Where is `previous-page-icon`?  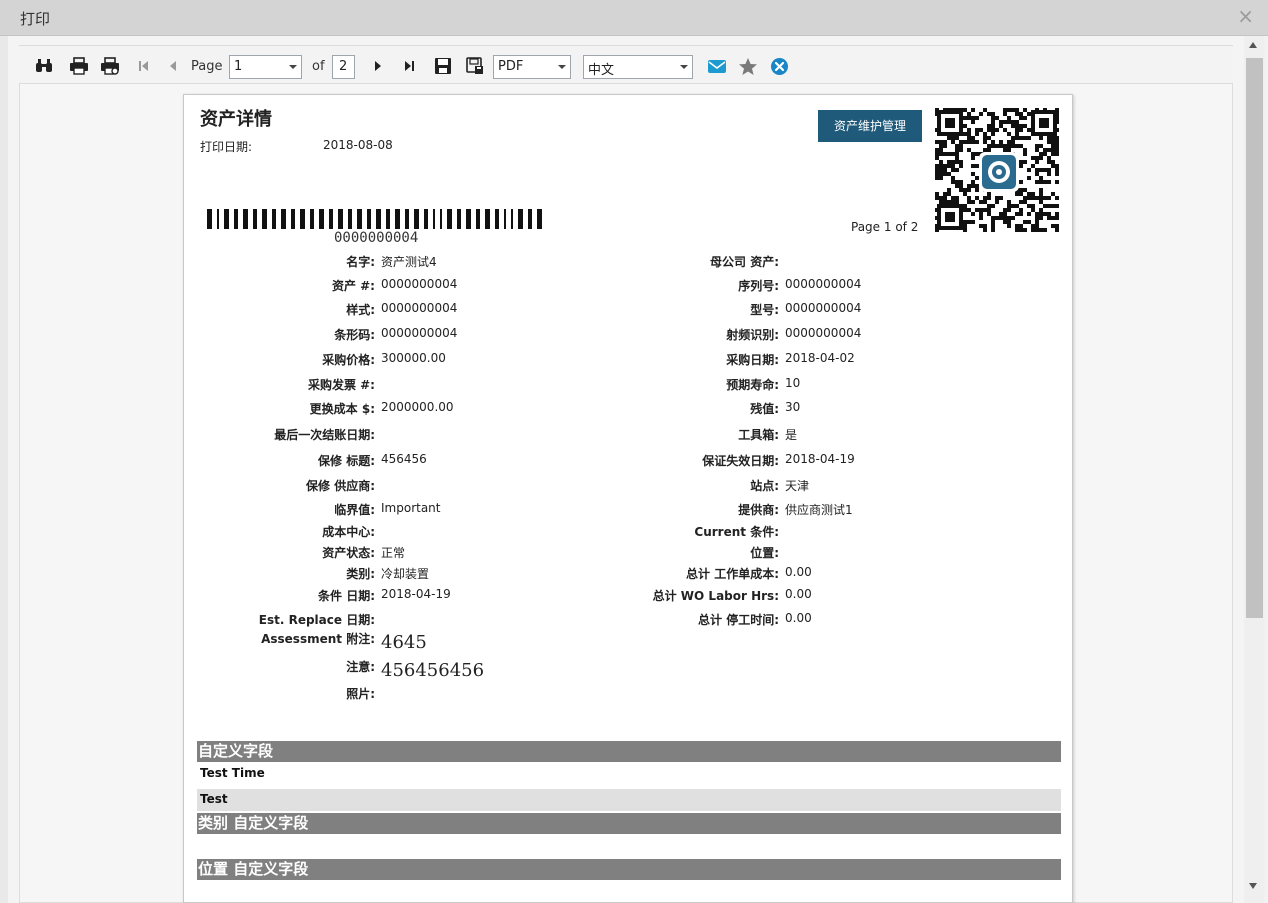
previous-page-icon is located at coordinates (173, 66).